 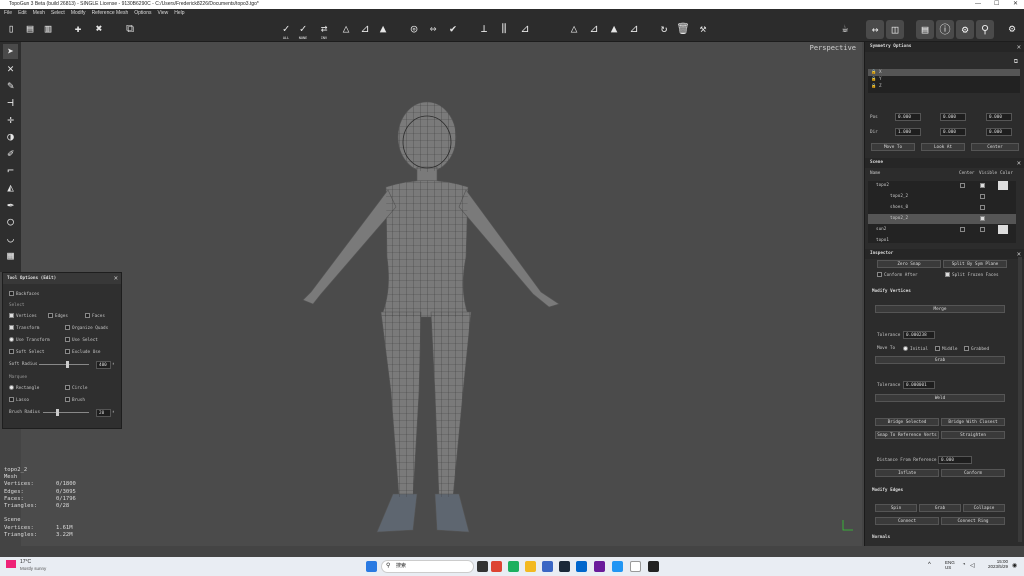 I want to click on exclude-use-checkbox: Exclude Use, so click(x=82, y=352).